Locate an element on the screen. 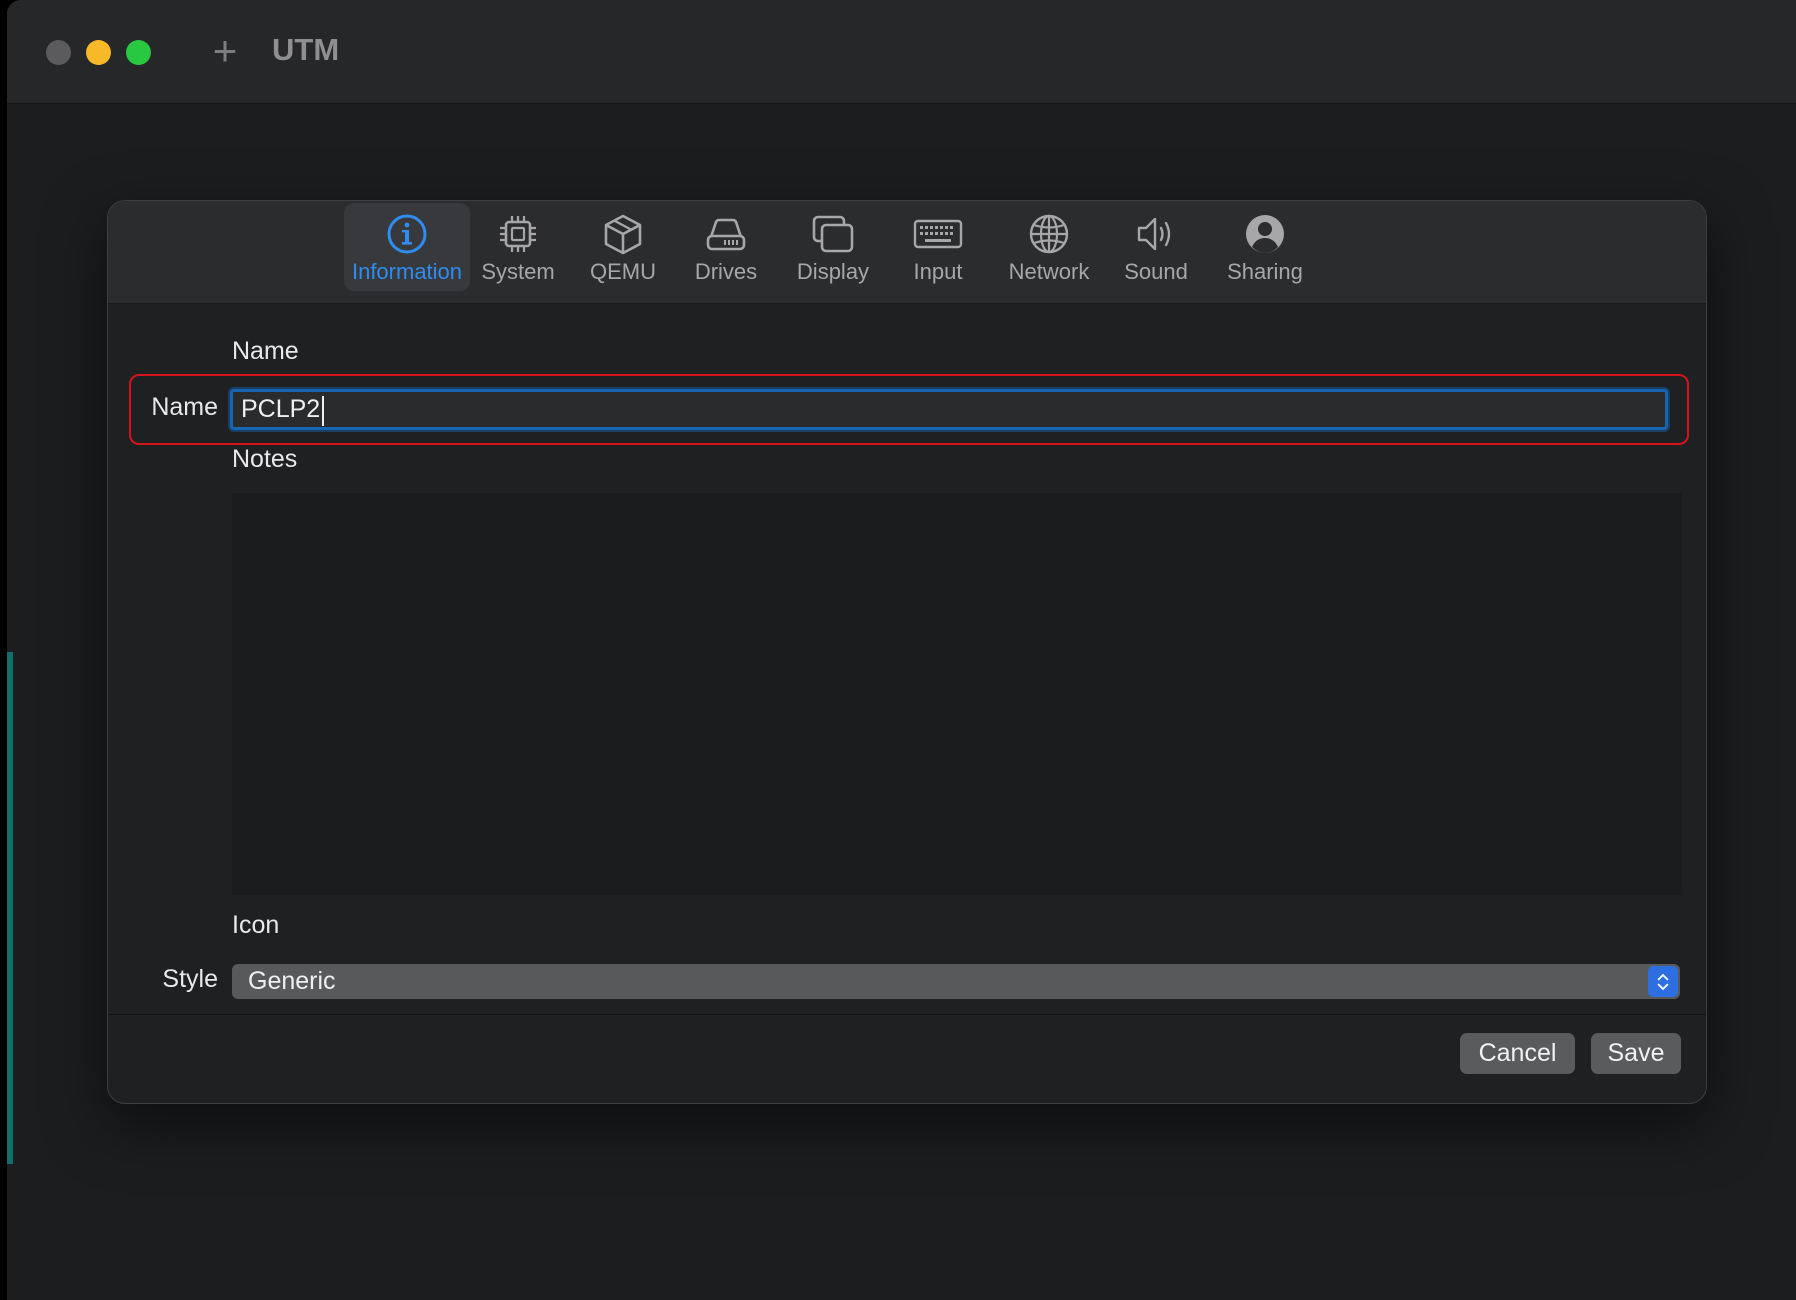  tab-display: Display is located at coordinates (833, 247).